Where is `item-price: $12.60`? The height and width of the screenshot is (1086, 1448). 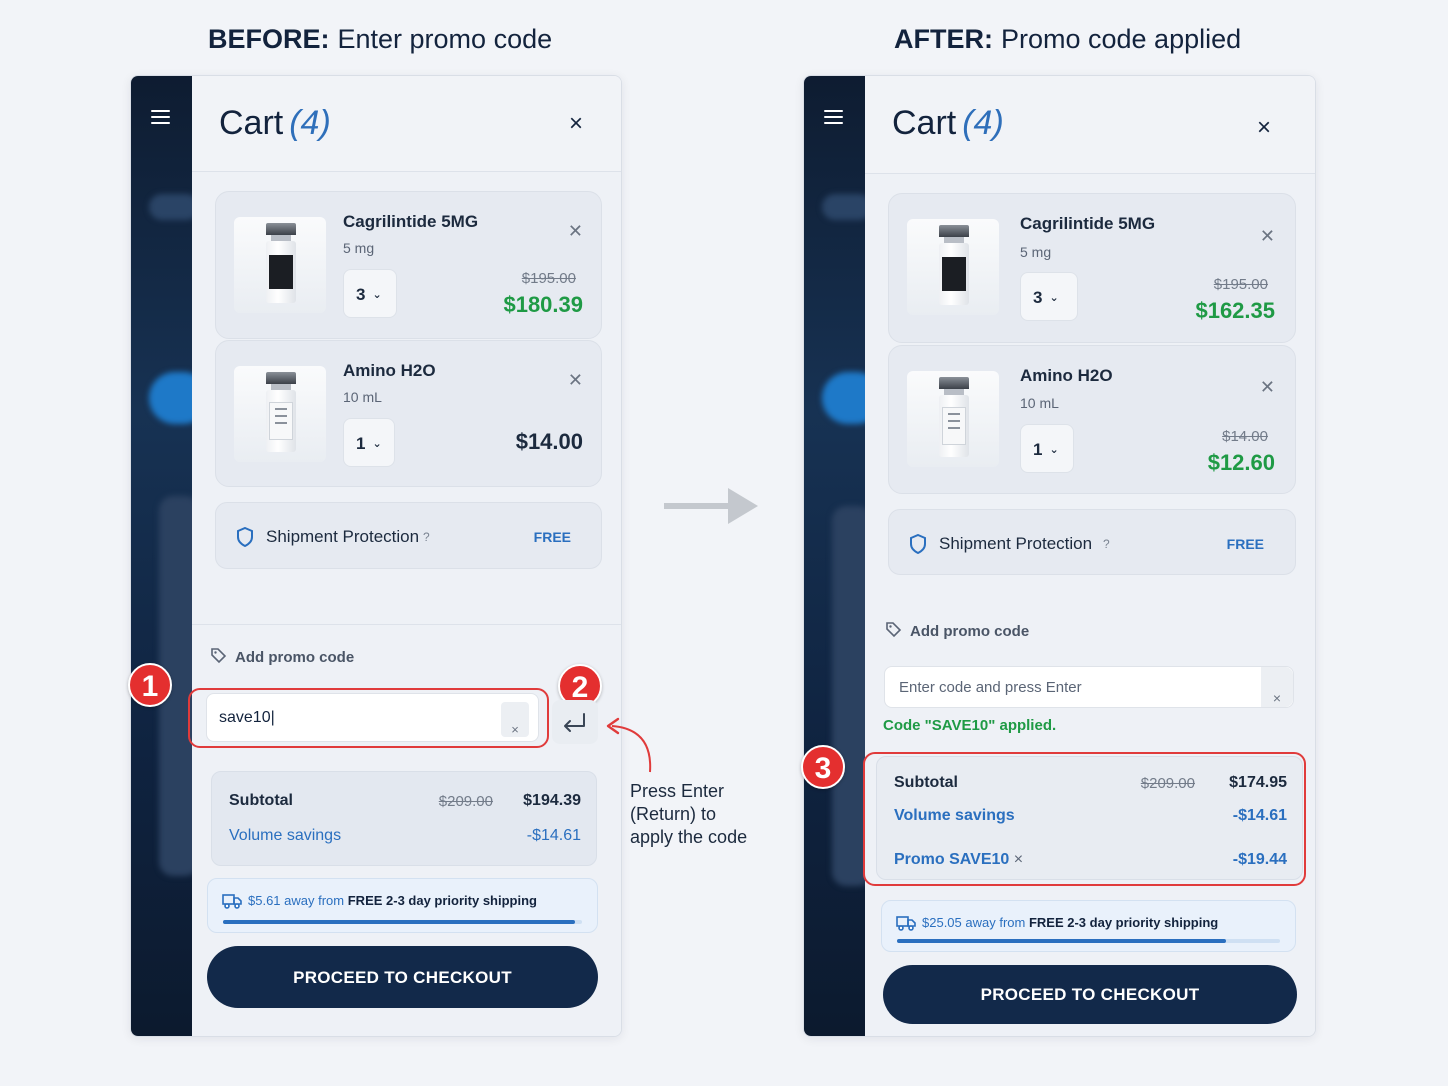
item-price: $12.60 is located at coordinates (1241, 462).